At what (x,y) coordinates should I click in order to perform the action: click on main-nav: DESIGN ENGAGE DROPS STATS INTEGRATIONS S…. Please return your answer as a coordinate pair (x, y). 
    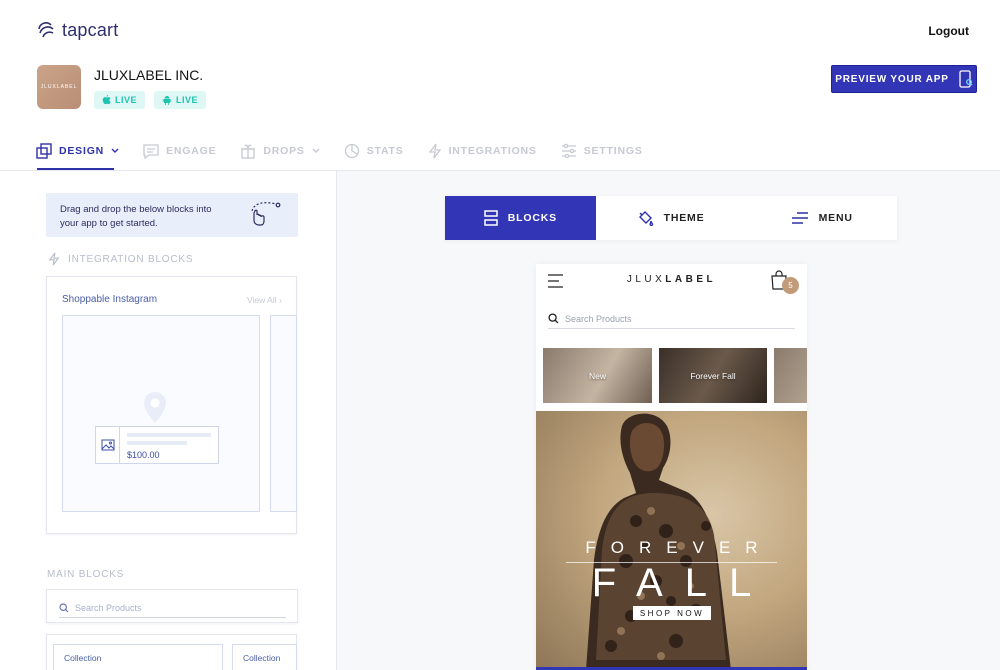
    Looking at the image, I should click on (339, 151).